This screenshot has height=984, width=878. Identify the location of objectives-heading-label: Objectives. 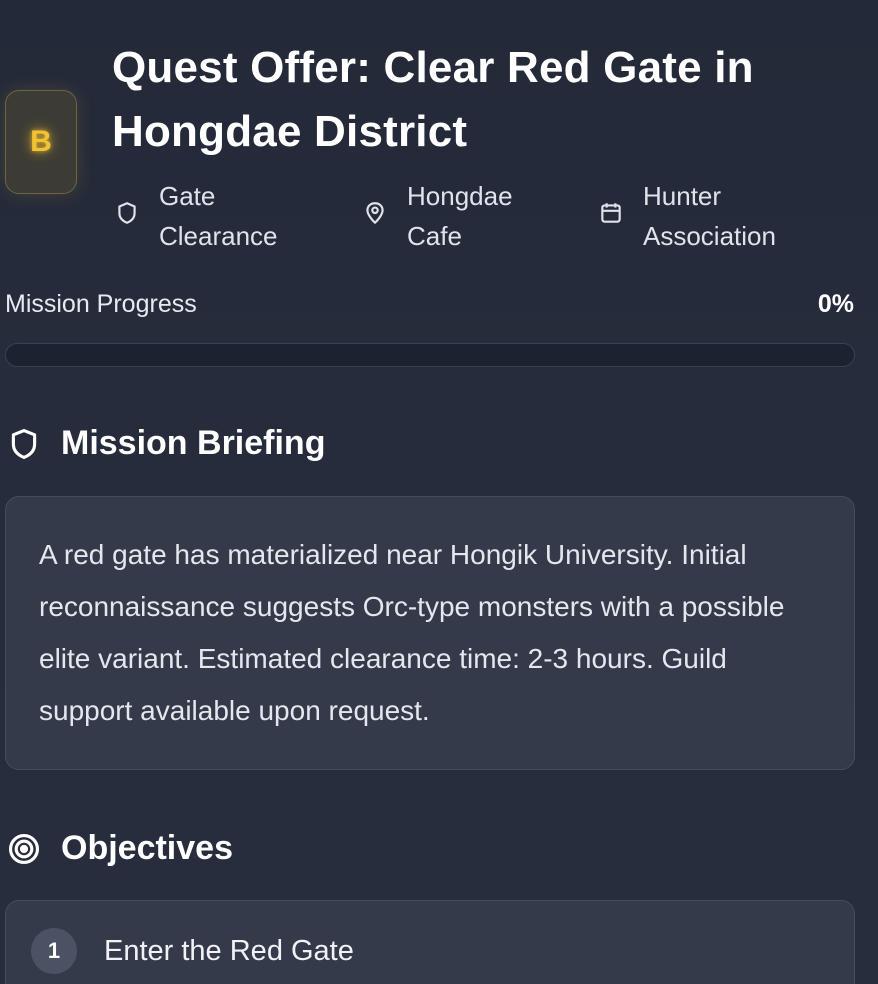
(147, 848).